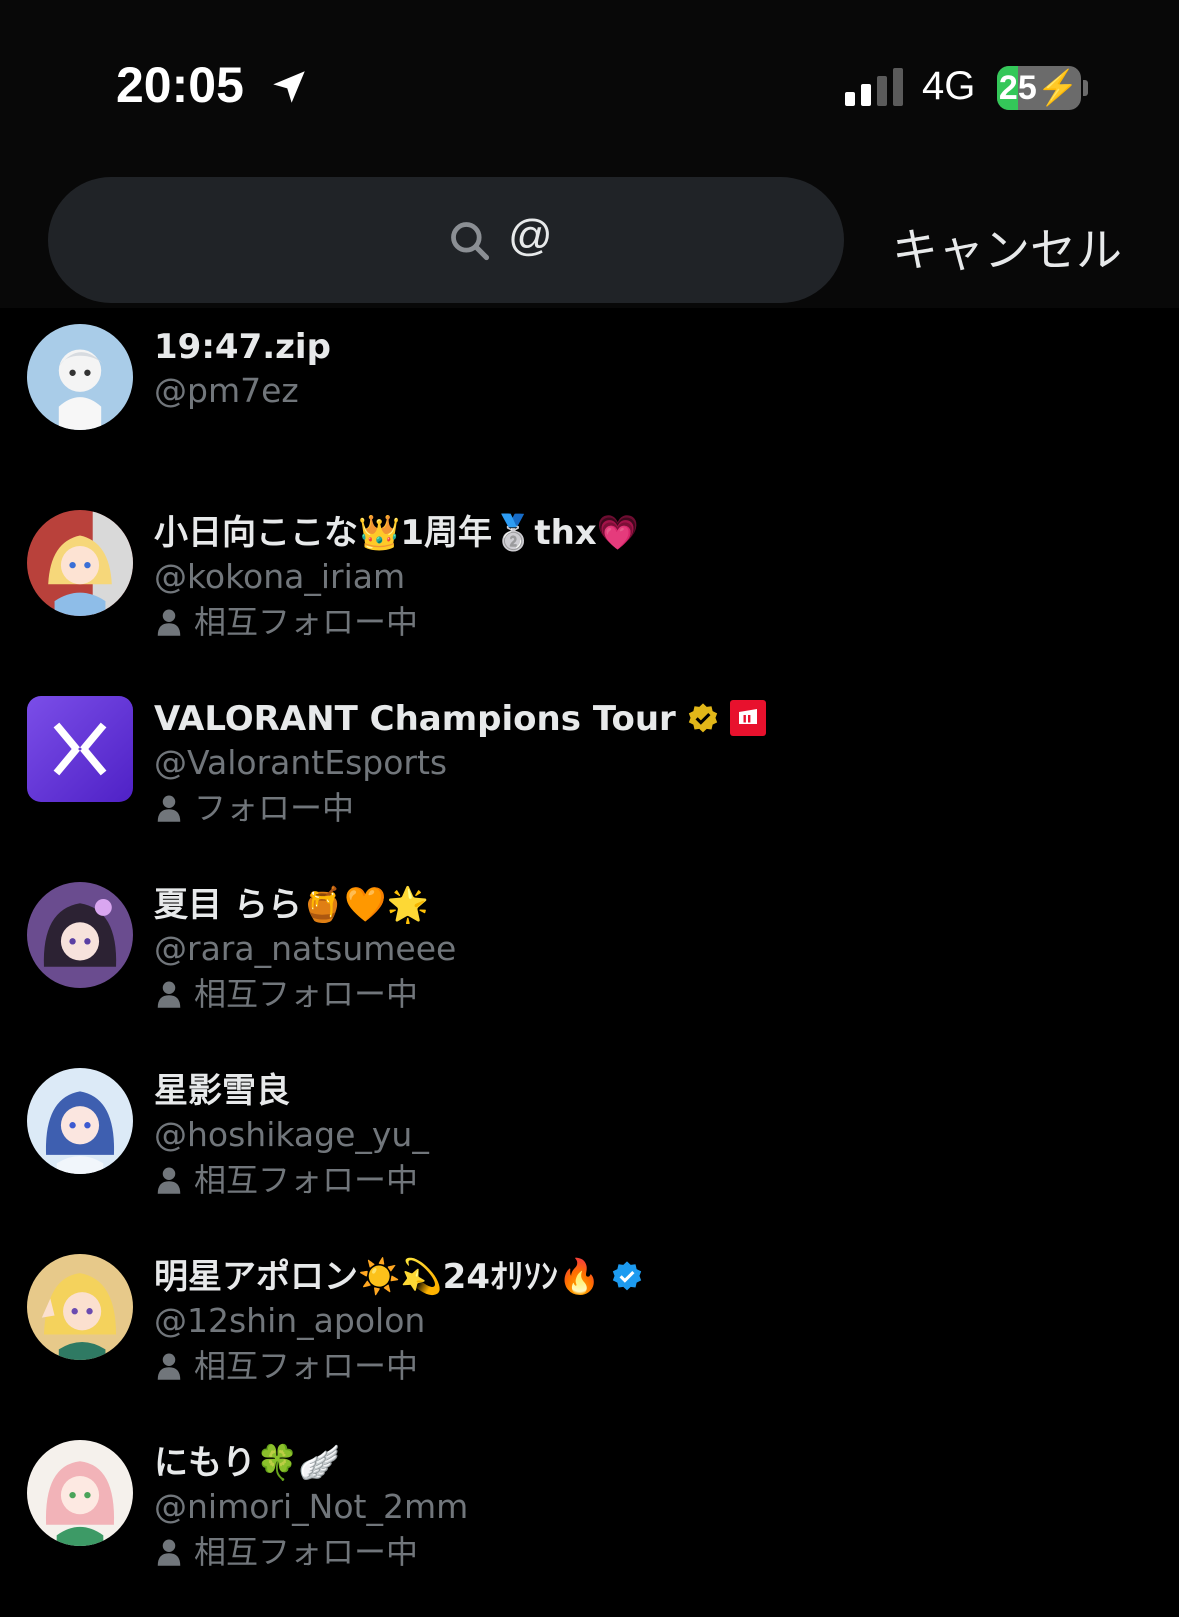 The width and height of the screenshot is (1179, 1617). I want to click on list-item: 星影雪良 @hoshikage_yu_ 相互フォロー中, so click(589, 1145).